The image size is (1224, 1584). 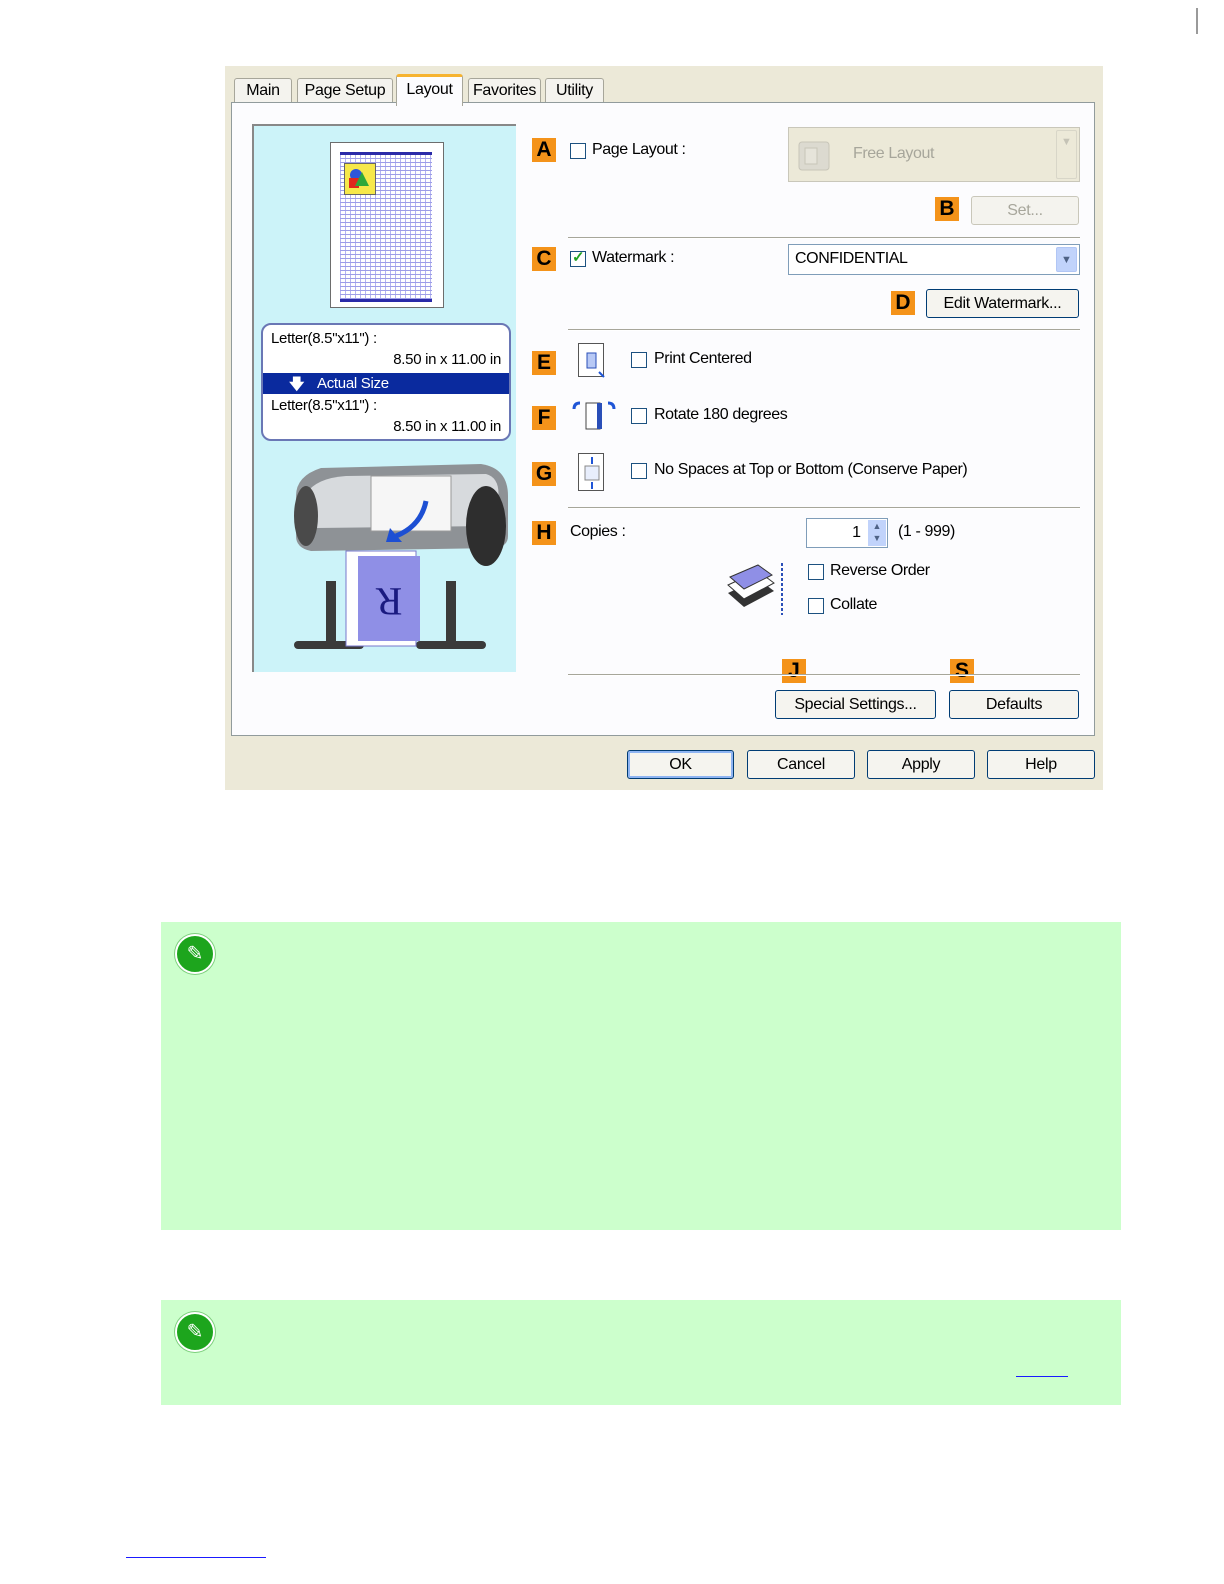 What do you see at coordinates (903, 303) in the screenshot?
I see `badge-d: D` at bounding box center [903, 303].